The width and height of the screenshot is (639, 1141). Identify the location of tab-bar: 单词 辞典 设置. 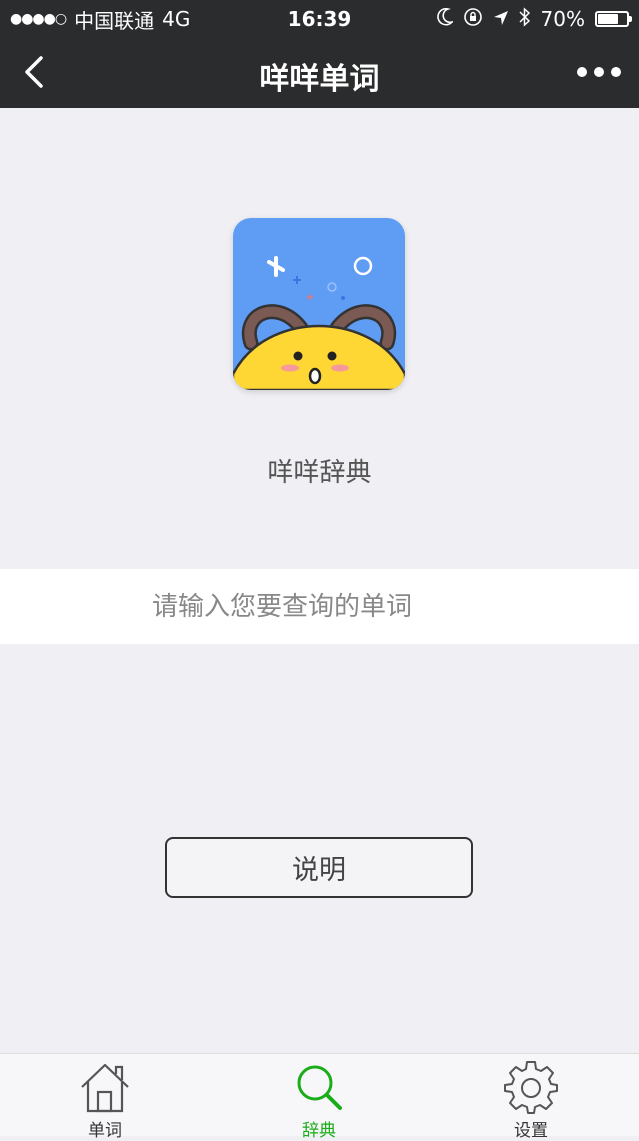
(319, 1097).